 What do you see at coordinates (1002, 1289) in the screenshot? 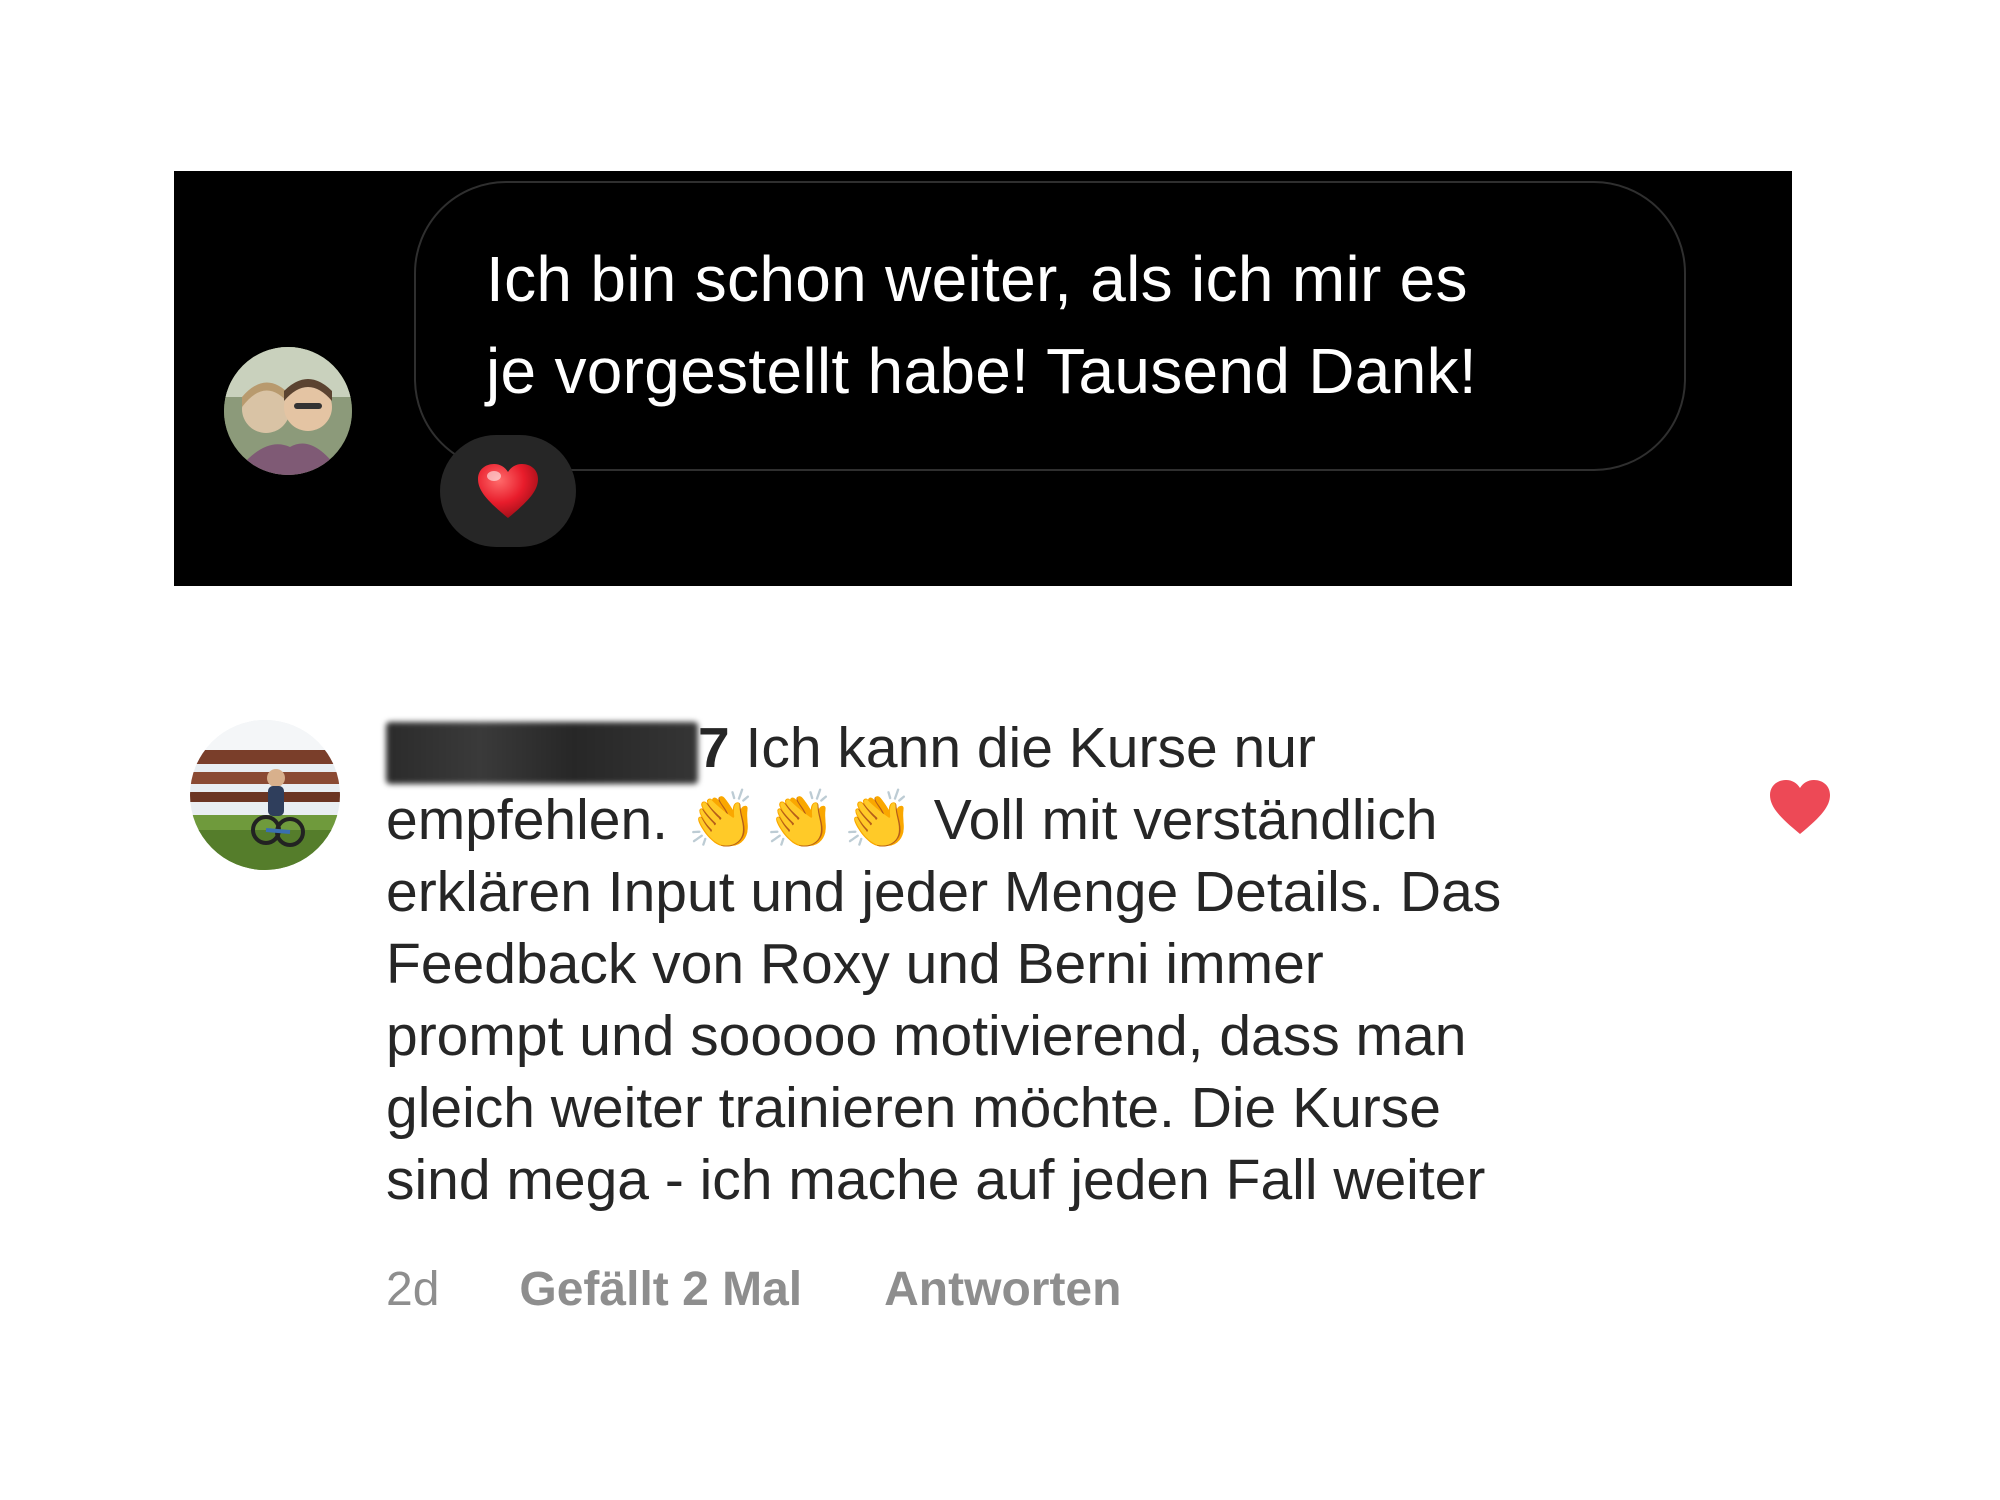
I see `reply-button: Antworten` at bounding box center [1002, 1289].